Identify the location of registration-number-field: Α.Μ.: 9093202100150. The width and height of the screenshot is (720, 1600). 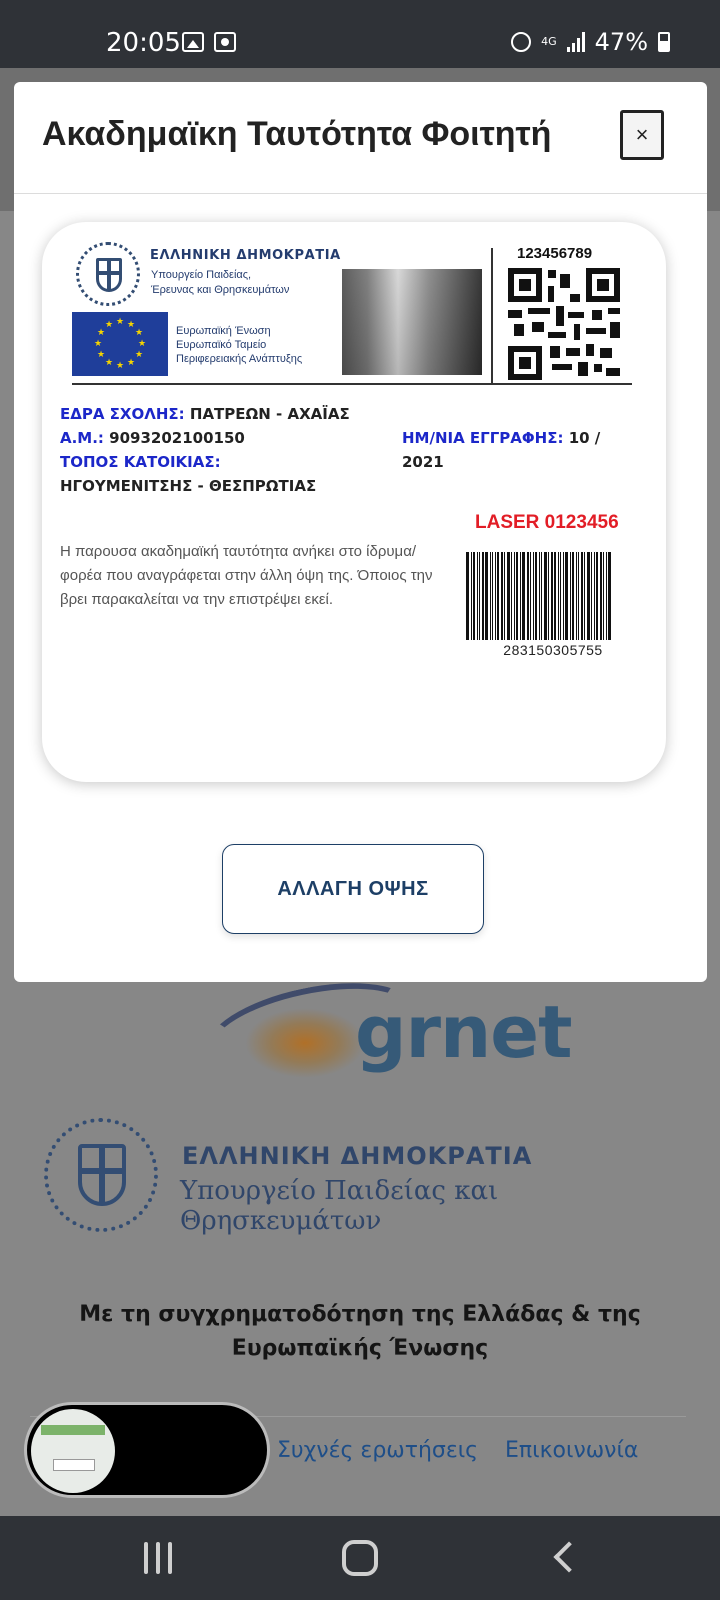
(152, 438).